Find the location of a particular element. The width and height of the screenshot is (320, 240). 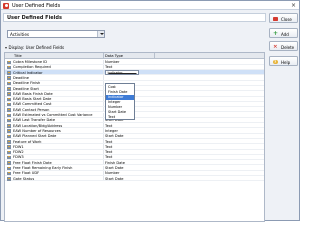

row-title: EAW Contact Person is located at coordinates (31, 110).